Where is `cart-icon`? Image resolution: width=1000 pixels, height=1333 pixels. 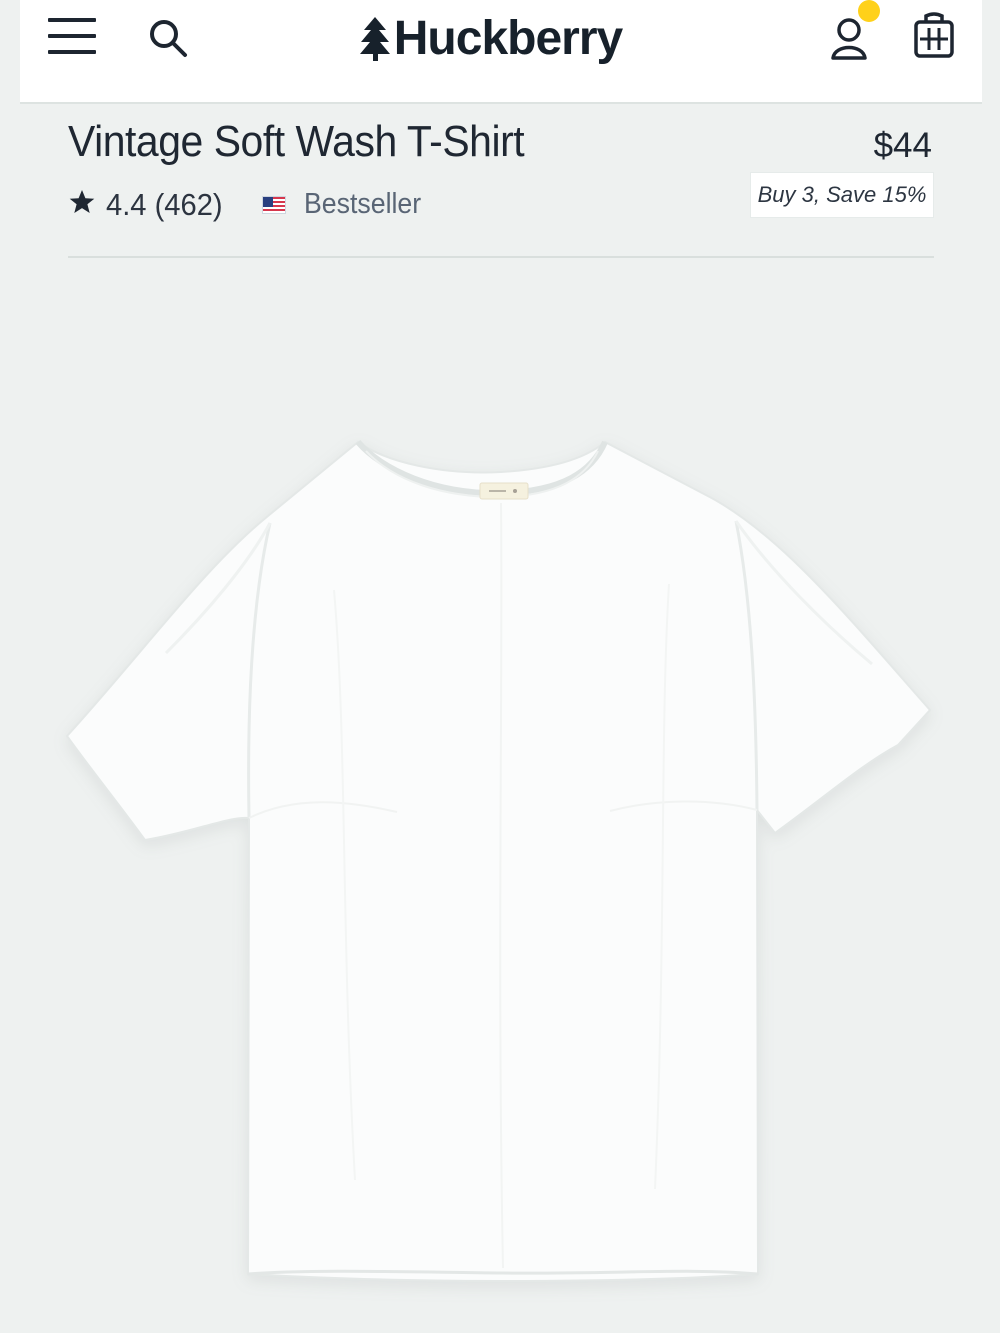
cart-icon is located at coordinates (934, 35).